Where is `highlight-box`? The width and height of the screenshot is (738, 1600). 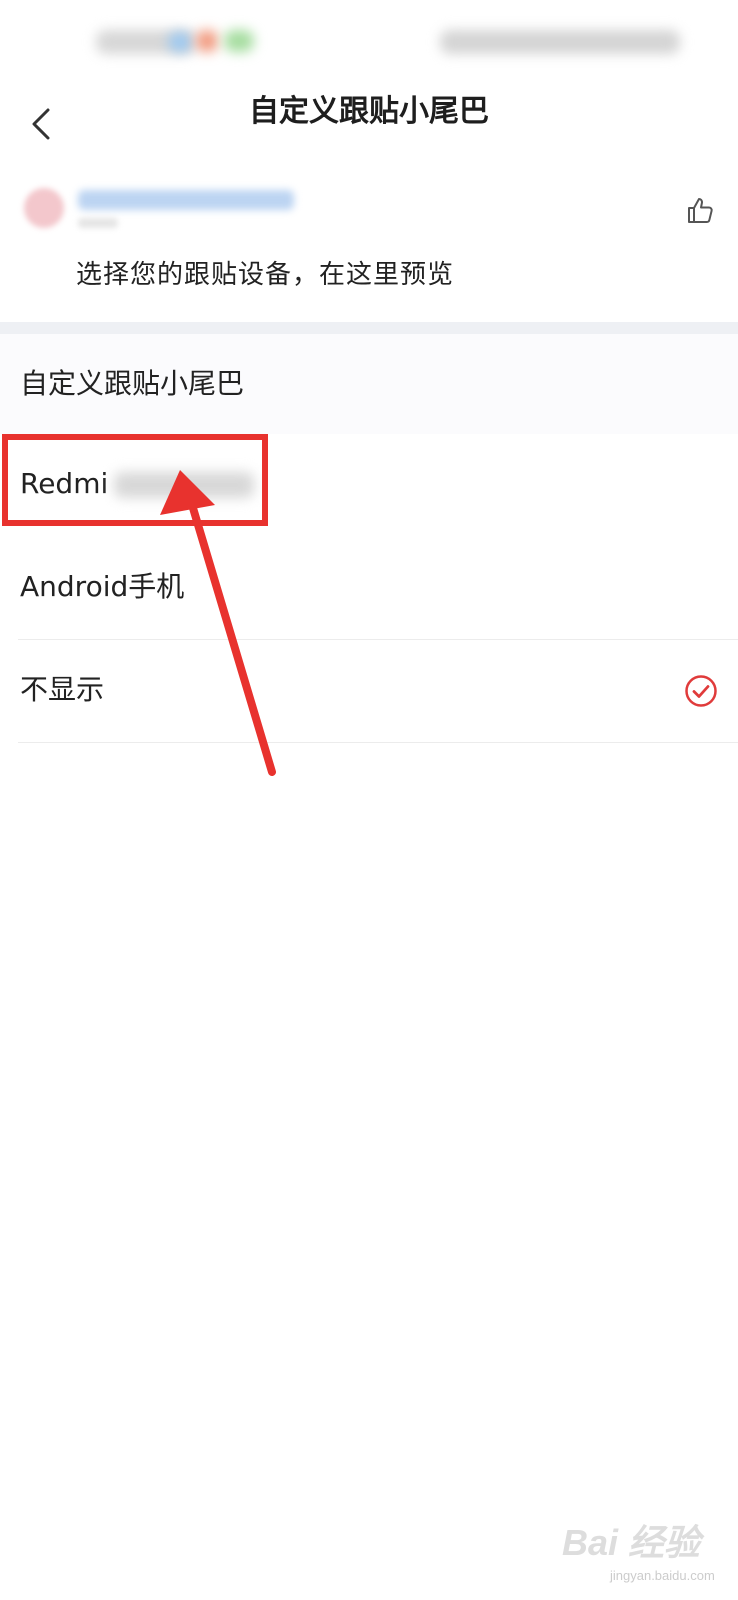
highlight-box is located at coordinates (135, 480).